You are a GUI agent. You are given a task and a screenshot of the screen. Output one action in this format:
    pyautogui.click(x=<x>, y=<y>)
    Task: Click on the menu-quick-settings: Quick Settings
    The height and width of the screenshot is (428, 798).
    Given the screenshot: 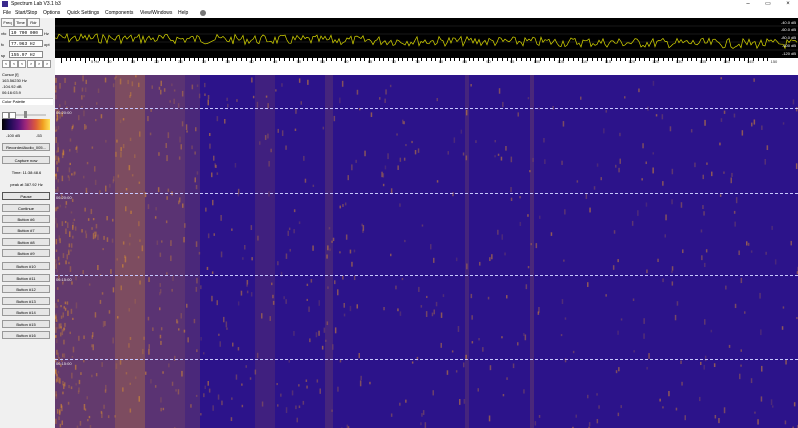 What is the action you would take?
    pyautogui.click(x=83, y=13)
    